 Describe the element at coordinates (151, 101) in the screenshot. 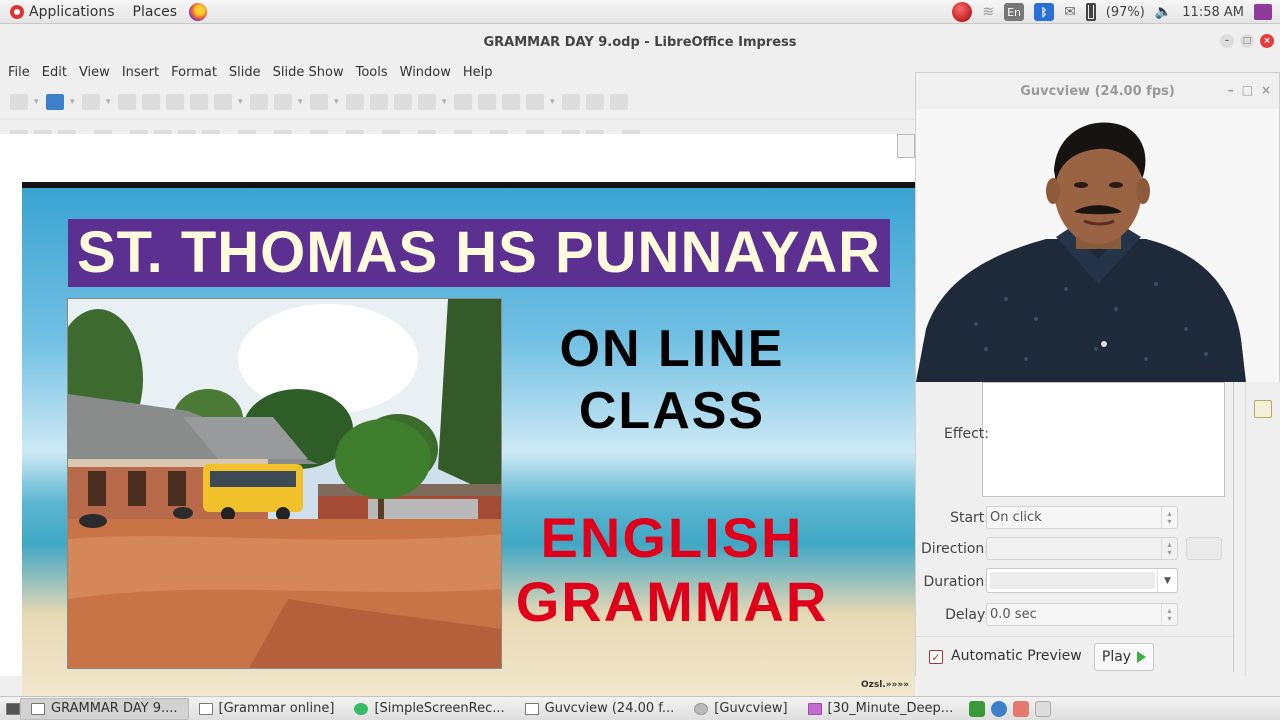

I see `print-icon` at that location.